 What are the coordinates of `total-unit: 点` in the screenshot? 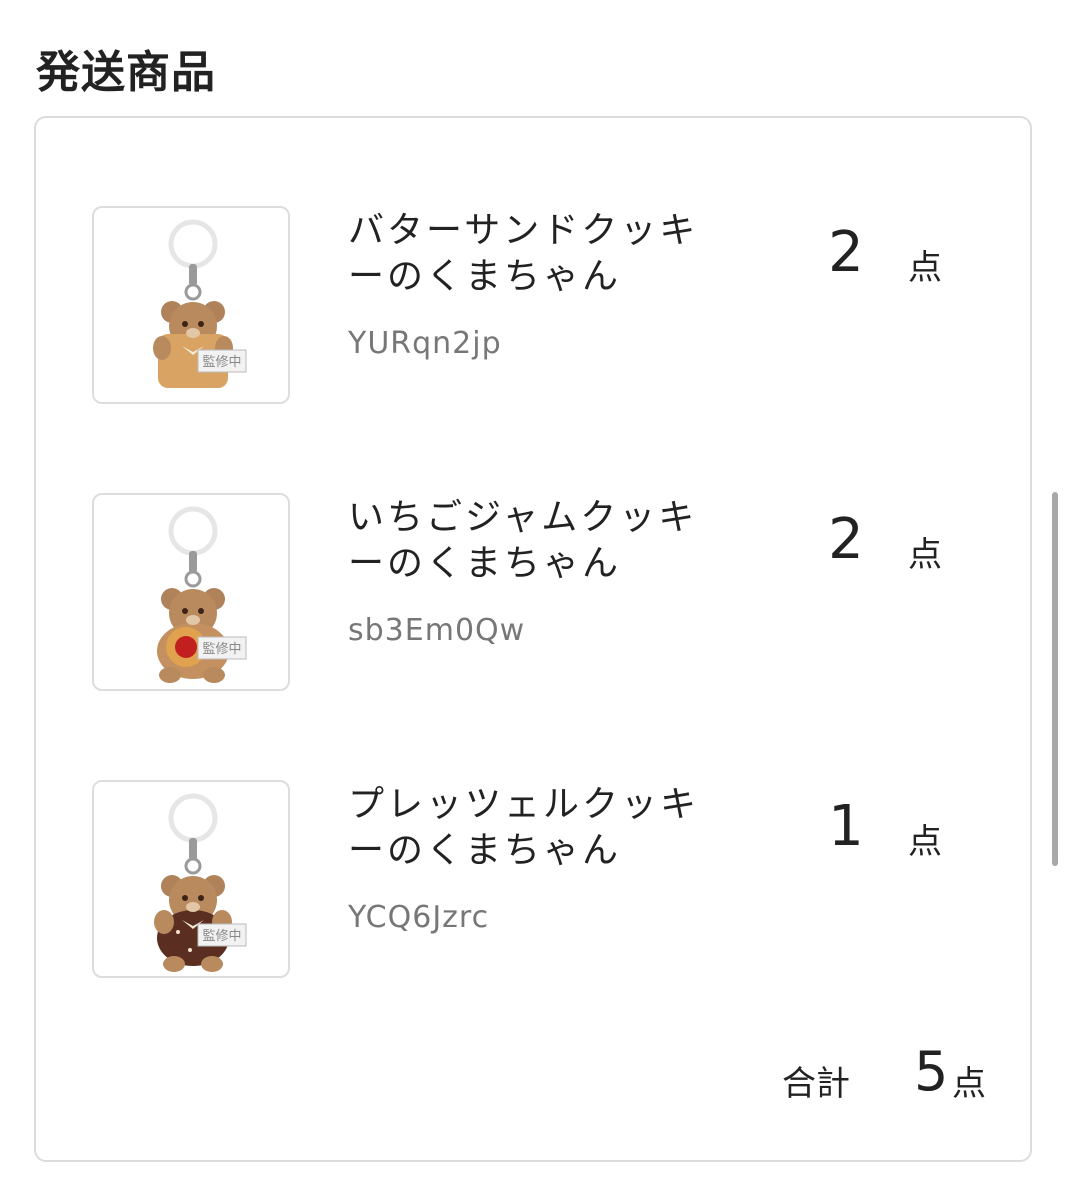 It's located at (969, 1084).